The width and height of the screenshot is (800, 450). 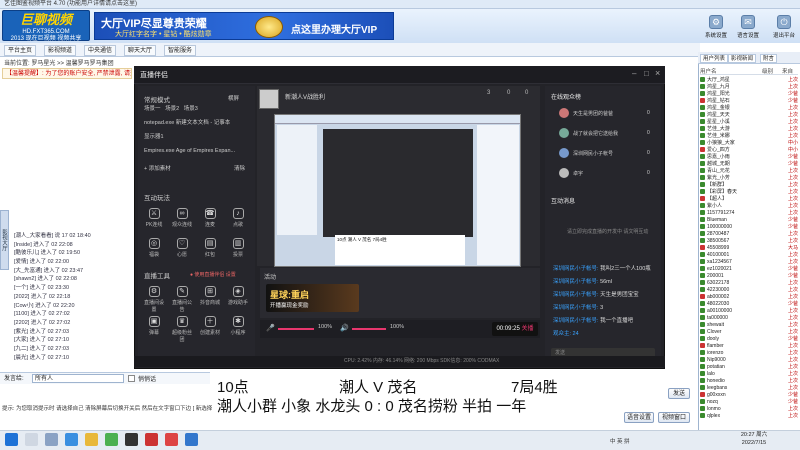 What do you see at coordinates (749, 380) in the screenshot?
I see `user-row: honedio 上次` at bounding box center [749, 380].